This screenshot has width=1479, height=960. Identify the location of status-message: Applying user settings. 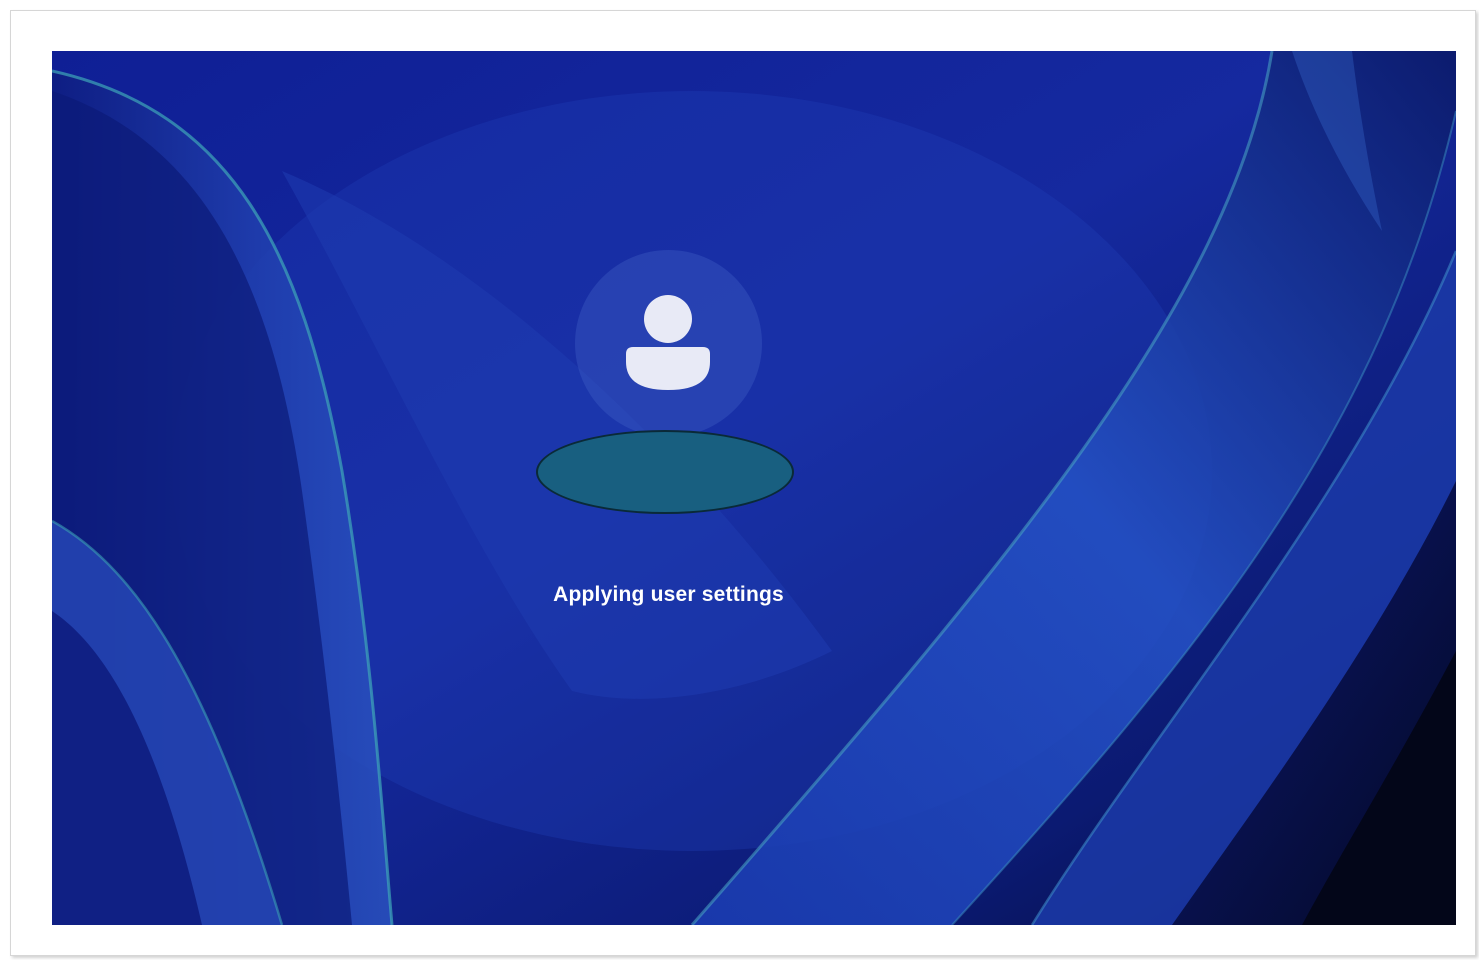
(668, 594).